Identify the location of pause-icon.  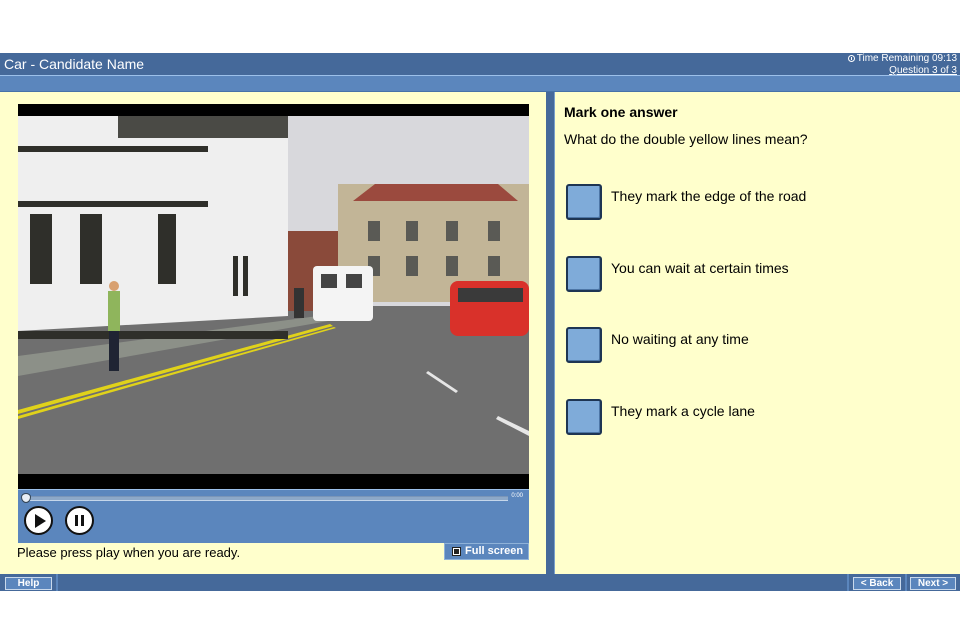
(79, 520).